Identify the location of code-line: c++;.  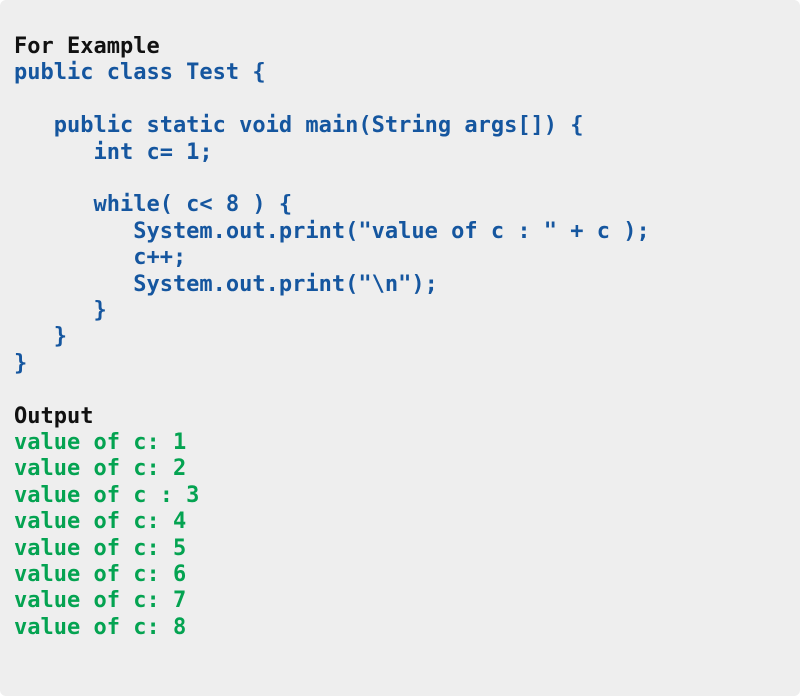
(100, 258).